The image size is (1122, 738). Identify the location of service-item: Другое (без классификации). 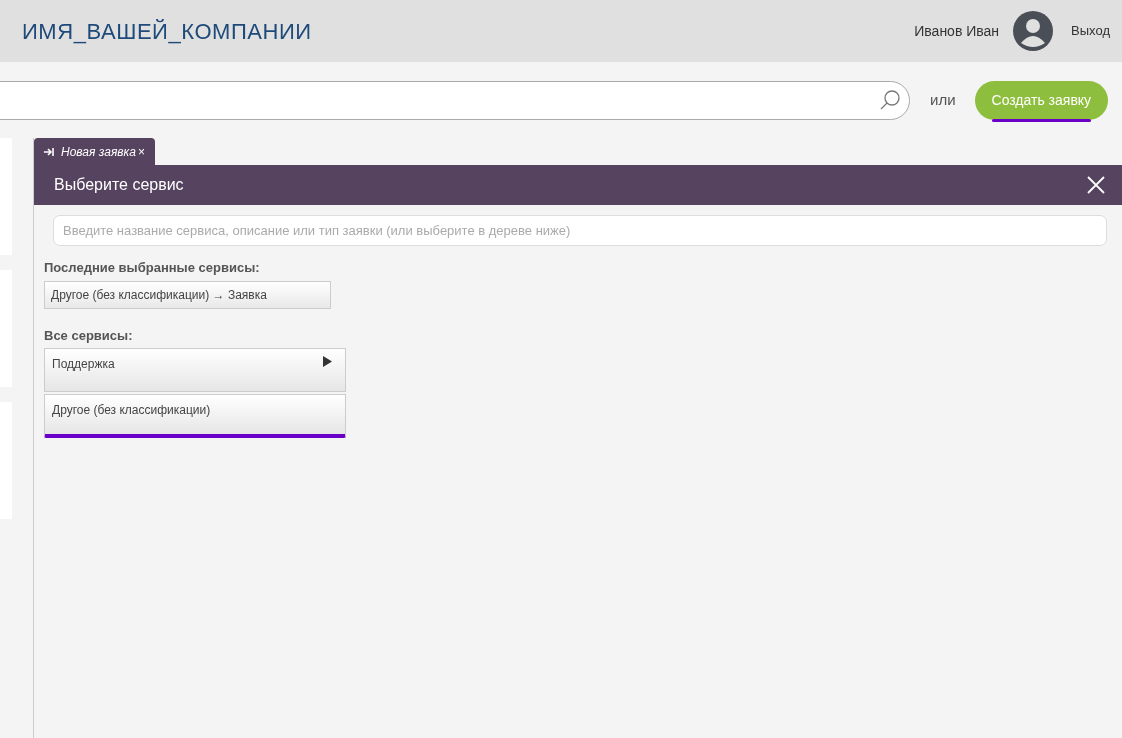
(195, 416).